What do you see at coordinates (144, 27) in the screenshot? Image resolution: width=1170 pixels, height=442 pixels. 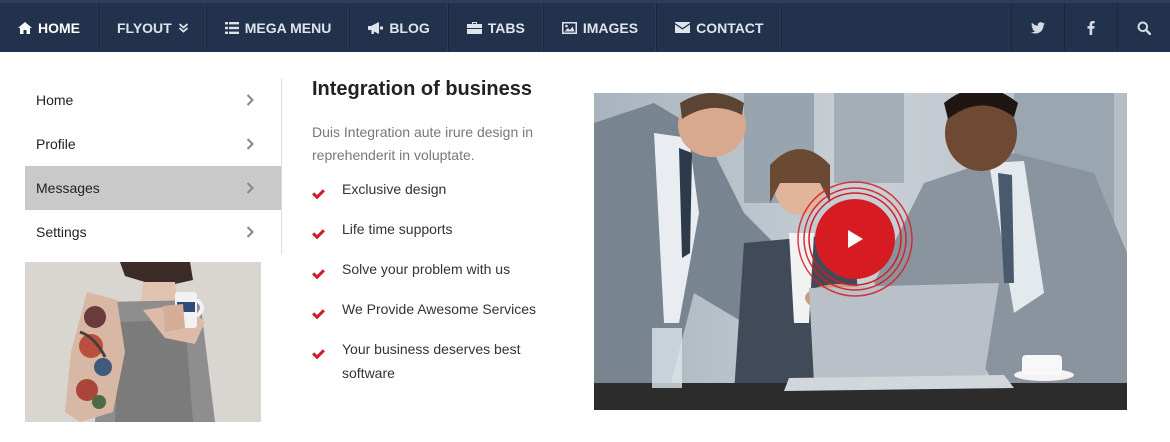 I see `nav-flyout-label: FLYOUT` at bounding box center [144, 27].